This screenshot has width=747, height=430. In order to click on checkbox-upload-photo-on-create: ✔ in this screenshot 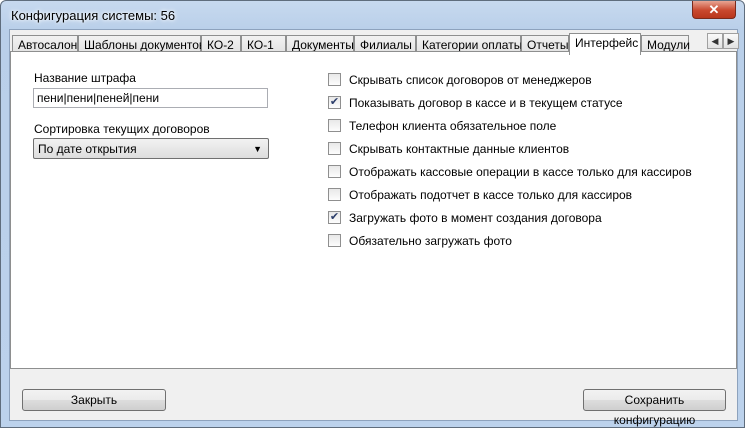, I will do `click(334, 217)`.